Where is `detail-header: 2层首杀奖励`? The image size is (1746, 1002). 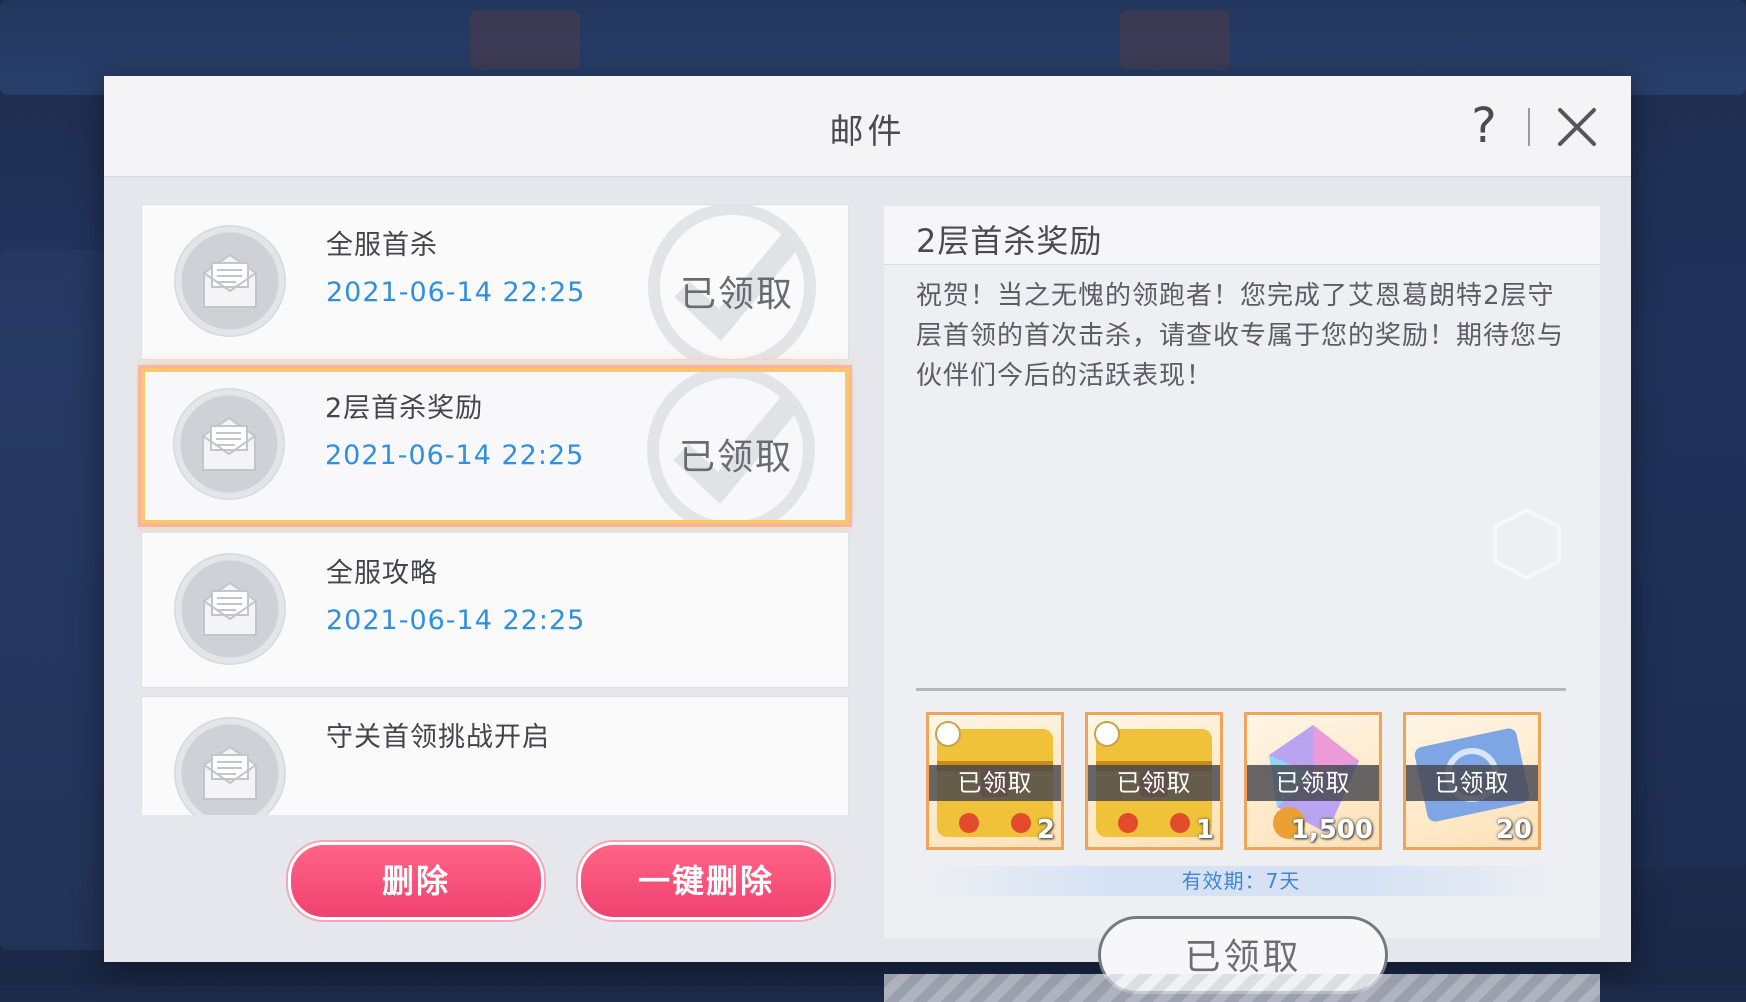
detail-header: 2层首杀奖励 is located at coordinates (1242, 235).